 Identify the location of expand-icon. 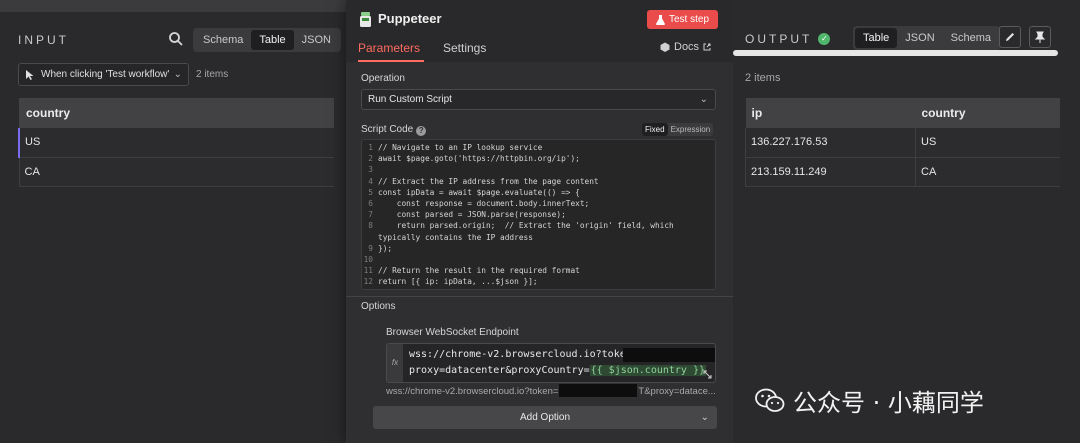
(707, 374).